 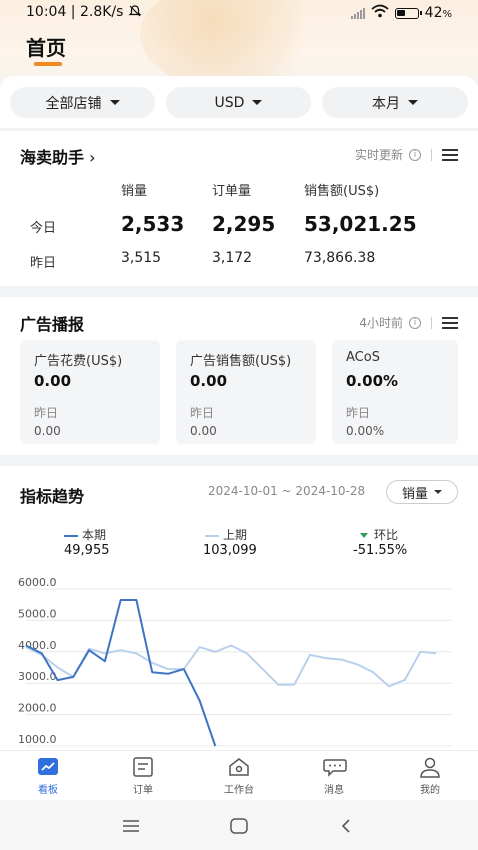 What do you see at coordinates (235, 535) in the screenshot?
I see `legend-label-previous: 上期` at bounding box center [235, 535].